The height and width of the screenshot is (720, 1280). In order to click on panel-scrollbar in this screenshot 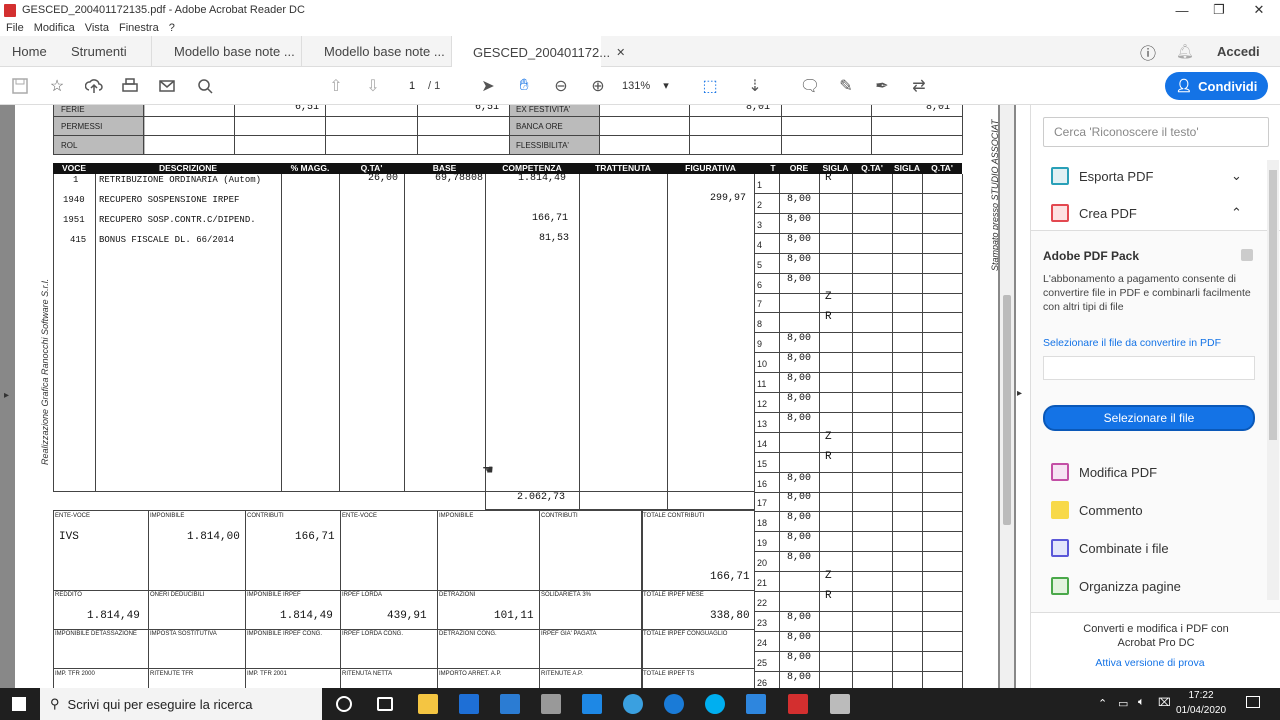, I will do `click(1273, 380)`.